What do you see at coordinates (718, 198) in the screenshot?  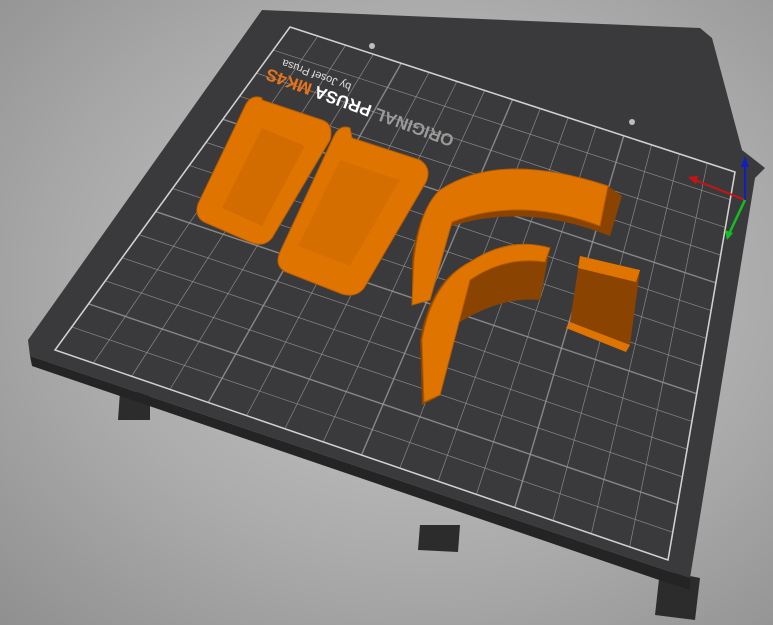 I see `axes-icon` at bounding box center [718, 198].